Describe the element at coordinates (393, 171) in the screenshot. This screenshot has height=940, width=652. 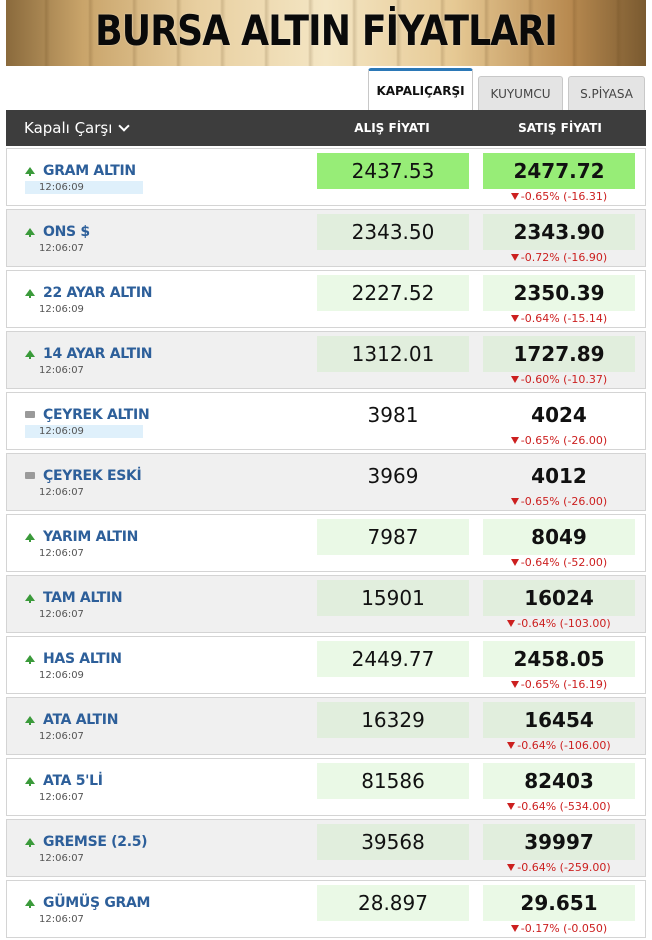
I see `buy-price: 2437.53` at that location.